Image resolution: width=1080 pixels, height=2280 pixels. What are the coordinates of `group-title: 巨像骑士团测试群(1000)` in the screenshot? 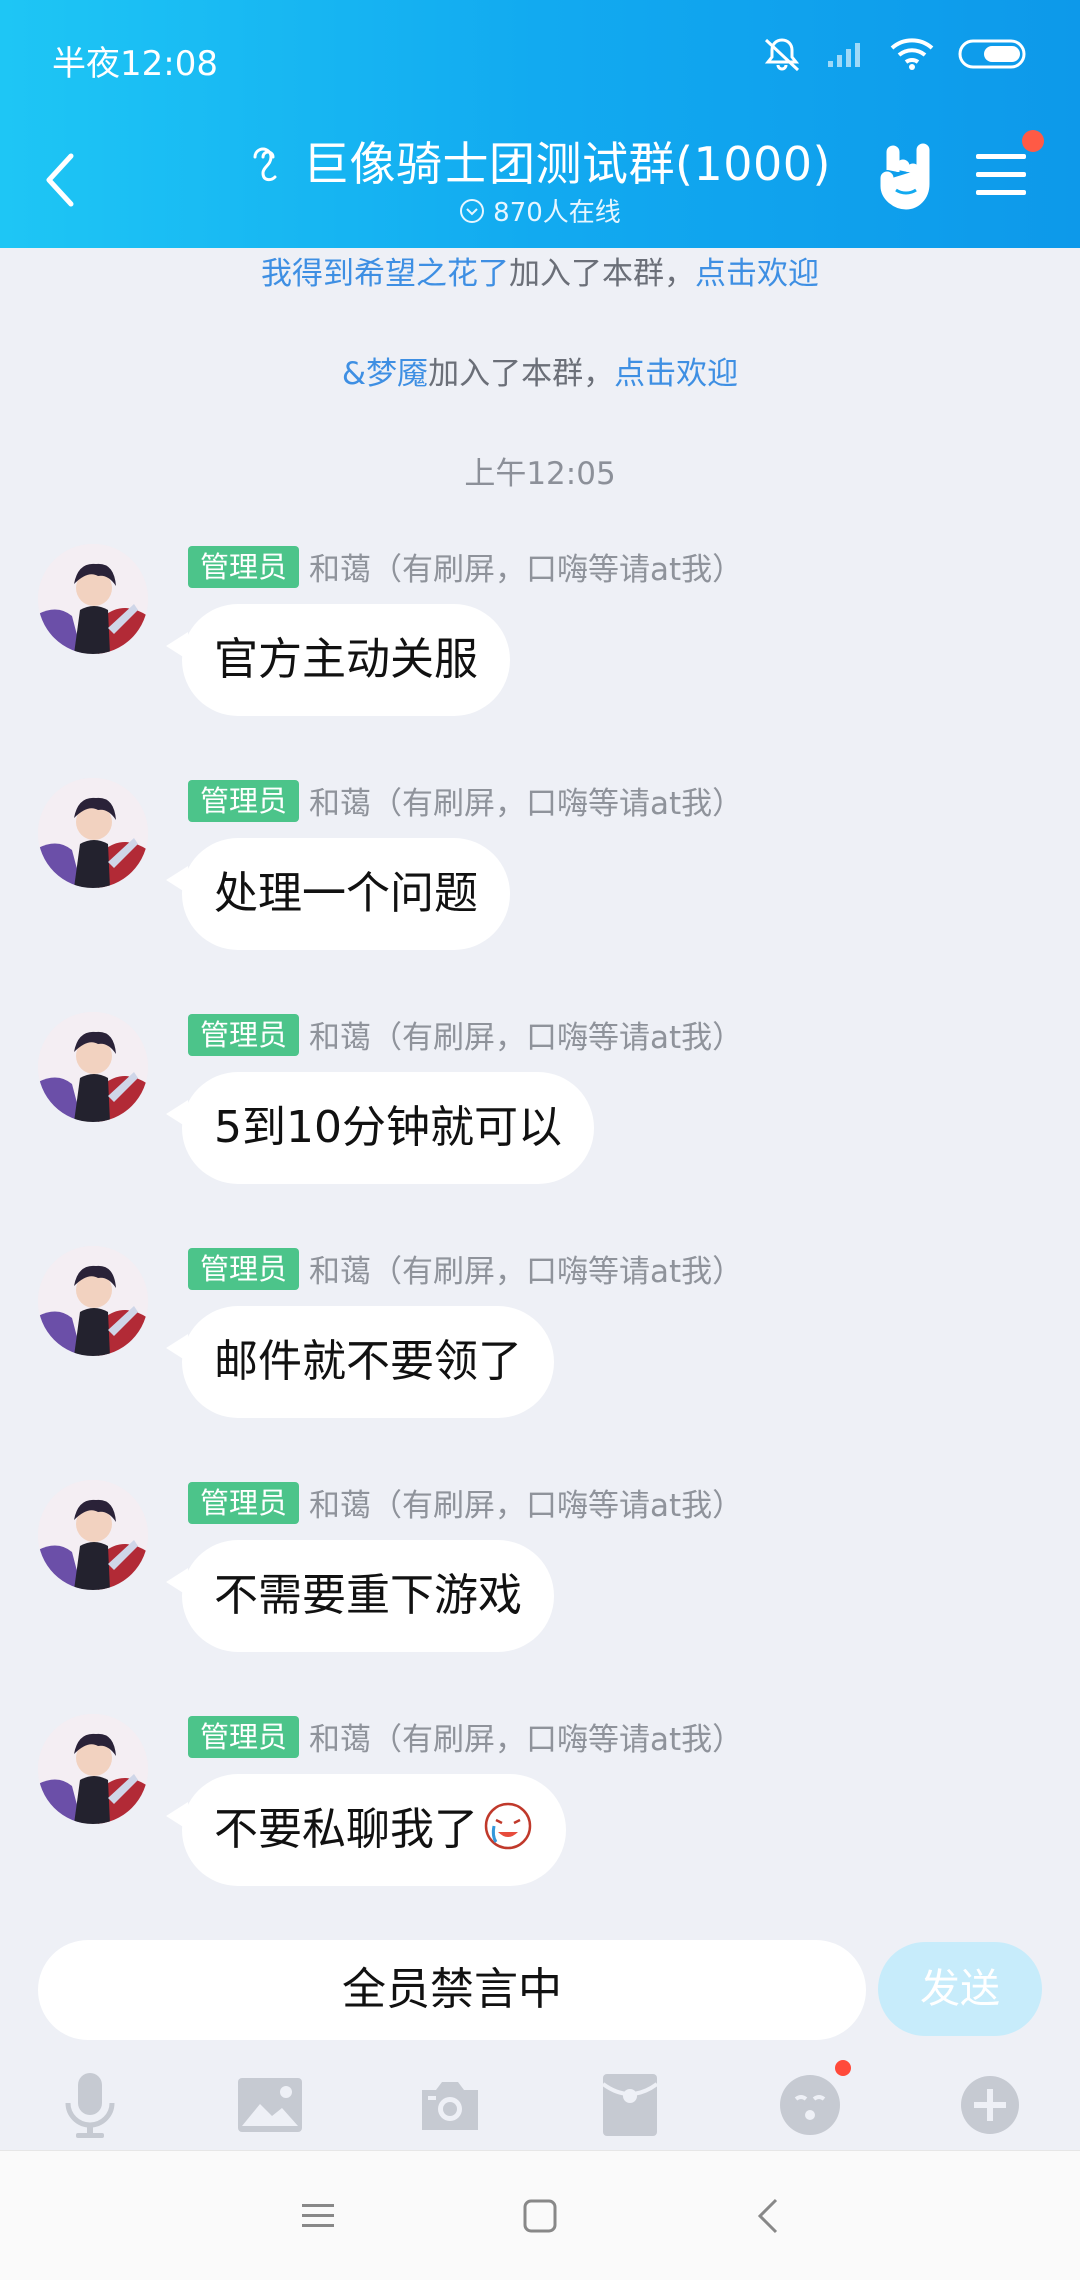 It's located at (567, 164).